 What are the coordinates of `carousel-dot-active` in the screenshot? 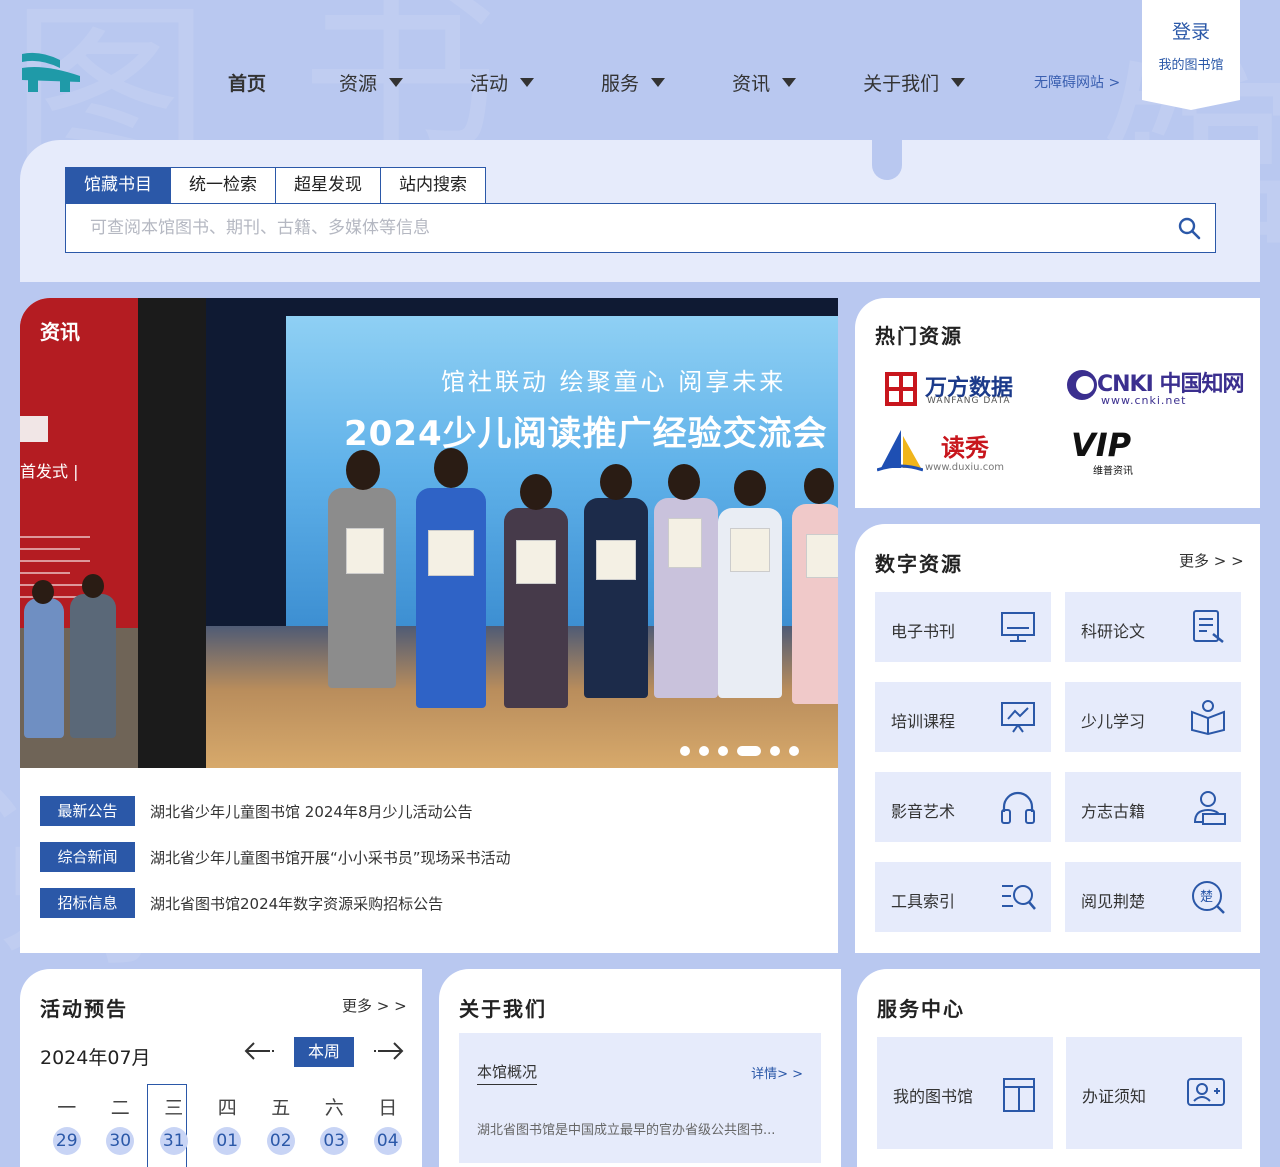 It's located at (749, 751).